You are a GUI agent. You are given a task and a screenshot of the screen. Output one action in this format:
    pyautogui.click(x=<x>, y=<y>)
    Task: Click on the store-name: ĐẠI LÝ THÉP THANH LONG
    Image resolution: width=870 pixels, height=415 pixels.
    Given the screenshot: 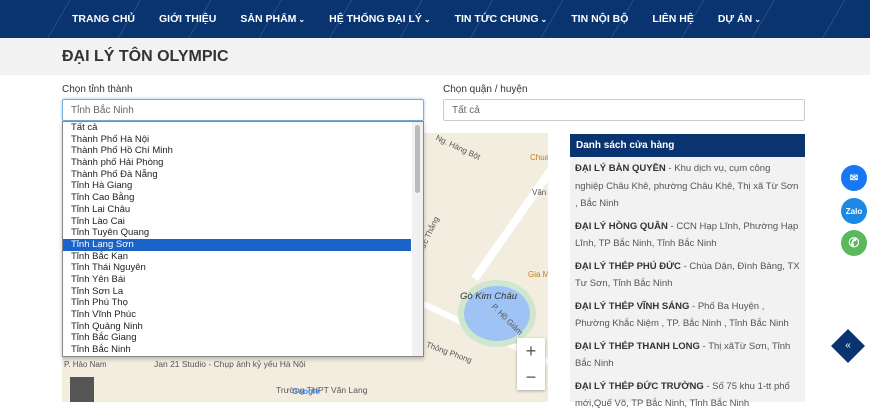 What is the action you would take?
    pyautogui.click(x=637, y=346)
    